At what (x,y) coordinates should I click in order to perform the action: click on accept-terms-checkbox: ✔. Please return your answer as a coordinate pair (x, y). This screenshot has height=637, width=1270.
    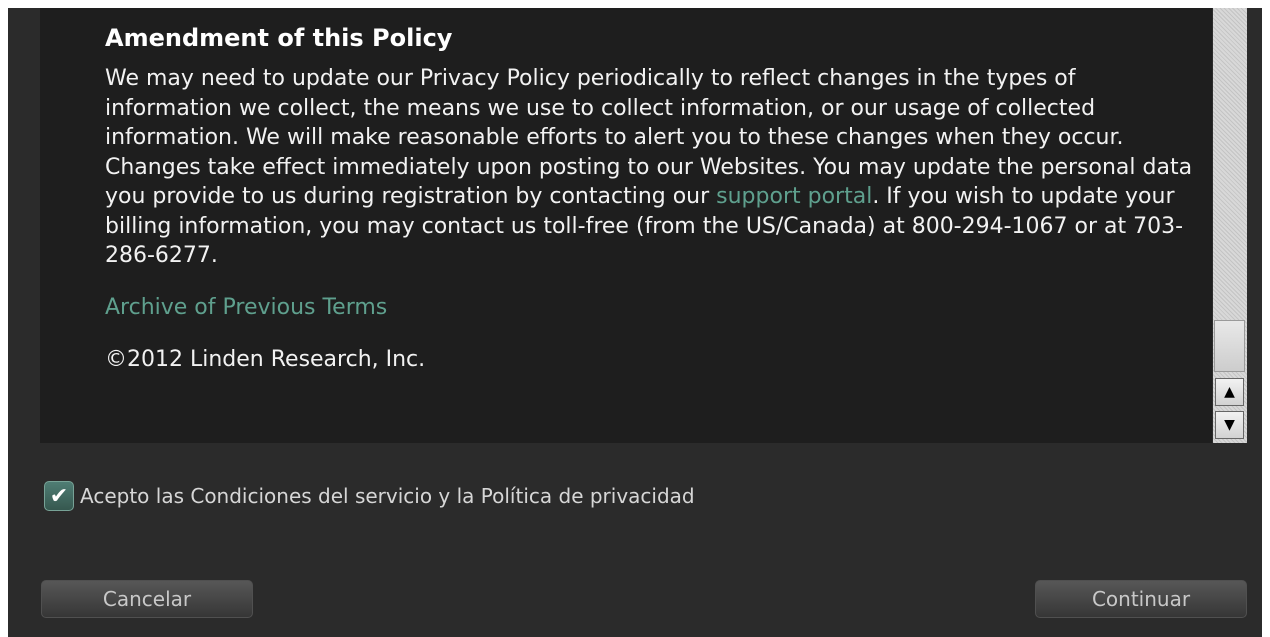
    Looking at the image, I should click on (59, 496).